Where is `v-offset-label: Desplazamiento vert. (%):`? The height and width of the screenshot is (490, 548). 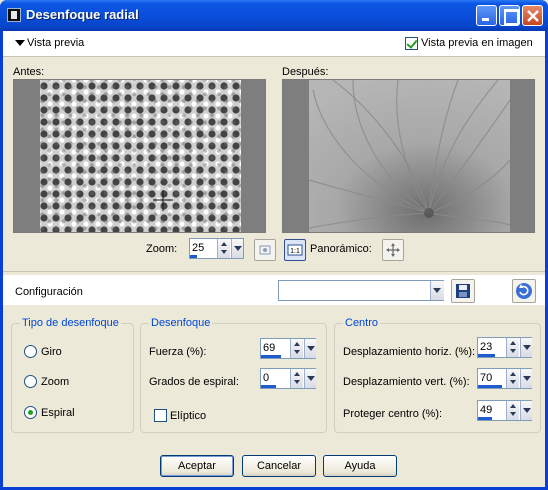
v-offset-label: Desplazamiento vert. (%): is located at coordinates (406, 382).